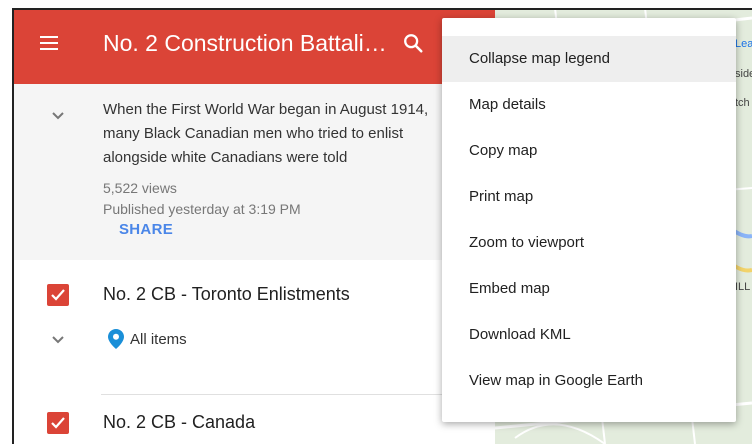 The width and height of the screenshot is (752, 444). What do you see at coordinates (49, 43) in the screenshot?
I see `menu-icon` at bounding box center [49, 43].